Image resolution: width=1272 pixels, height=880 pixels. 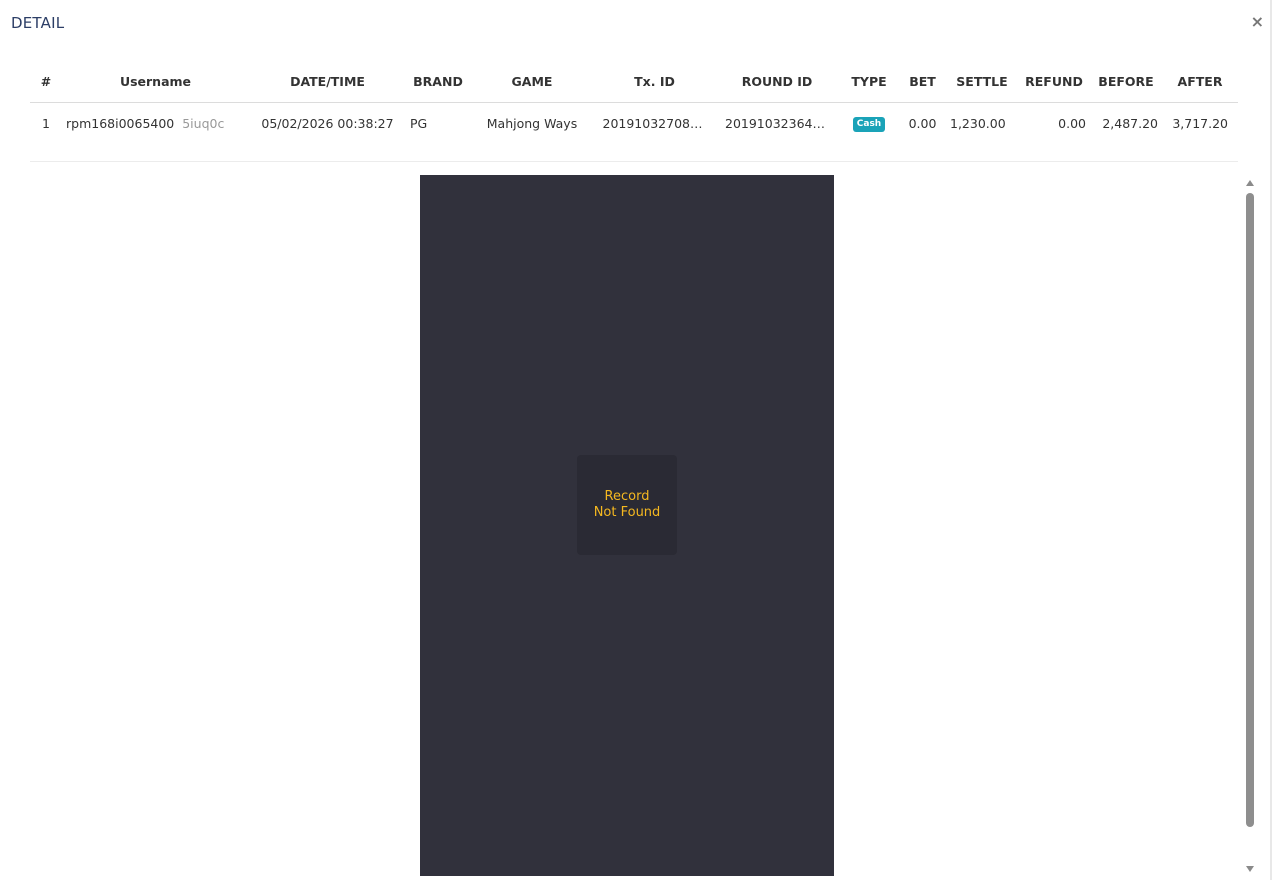 I want to click on col-header-game: GAME, so click(x=532, y=82).